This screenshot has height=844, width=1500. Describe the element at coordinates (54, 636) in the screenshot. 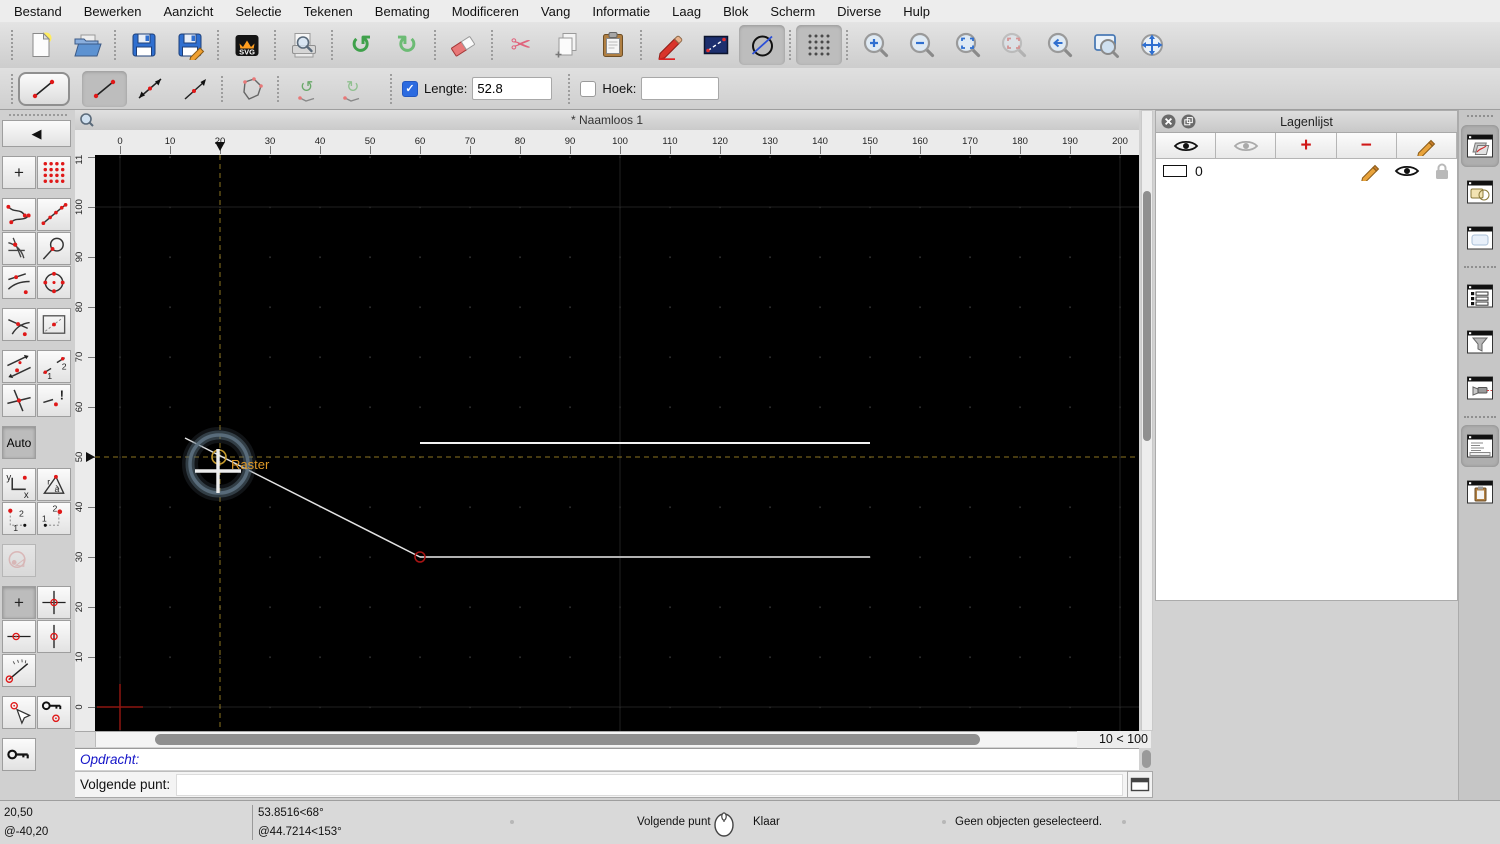

I see `mark-v-button` at that location.